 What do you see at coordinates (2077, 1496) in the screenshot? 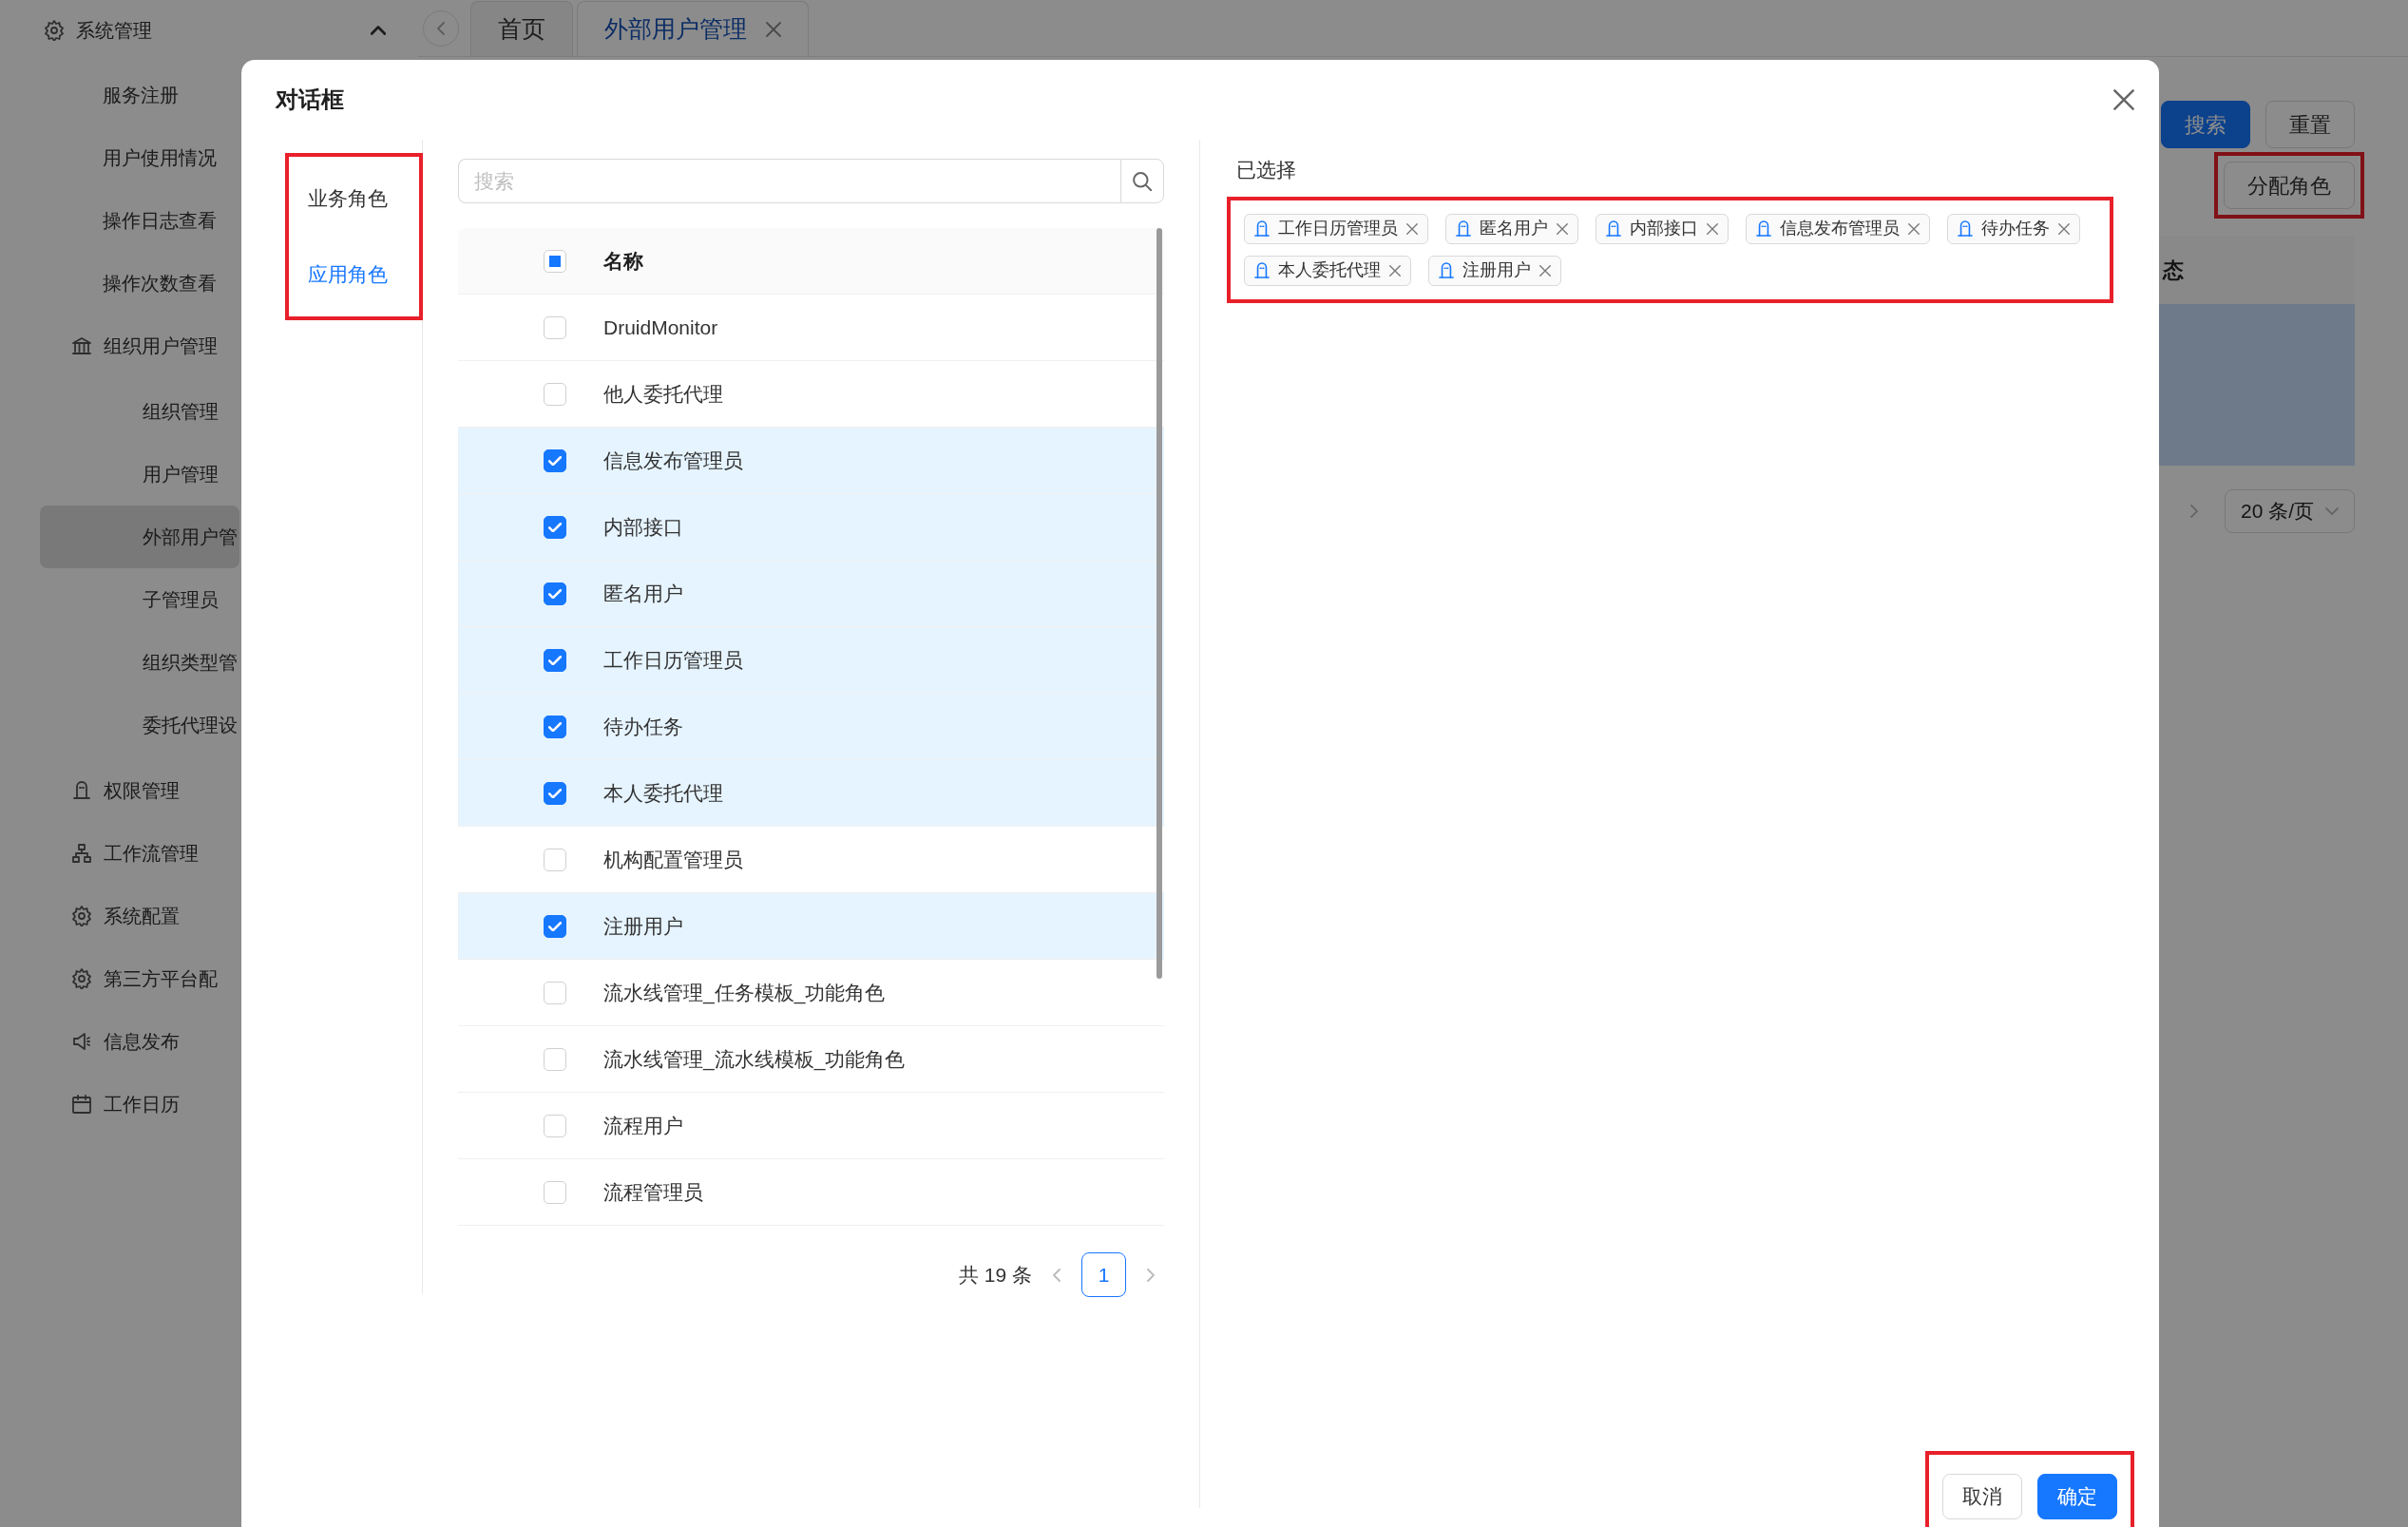
I see `confirm-button: 确定` at bounding box center [2077, 1496].